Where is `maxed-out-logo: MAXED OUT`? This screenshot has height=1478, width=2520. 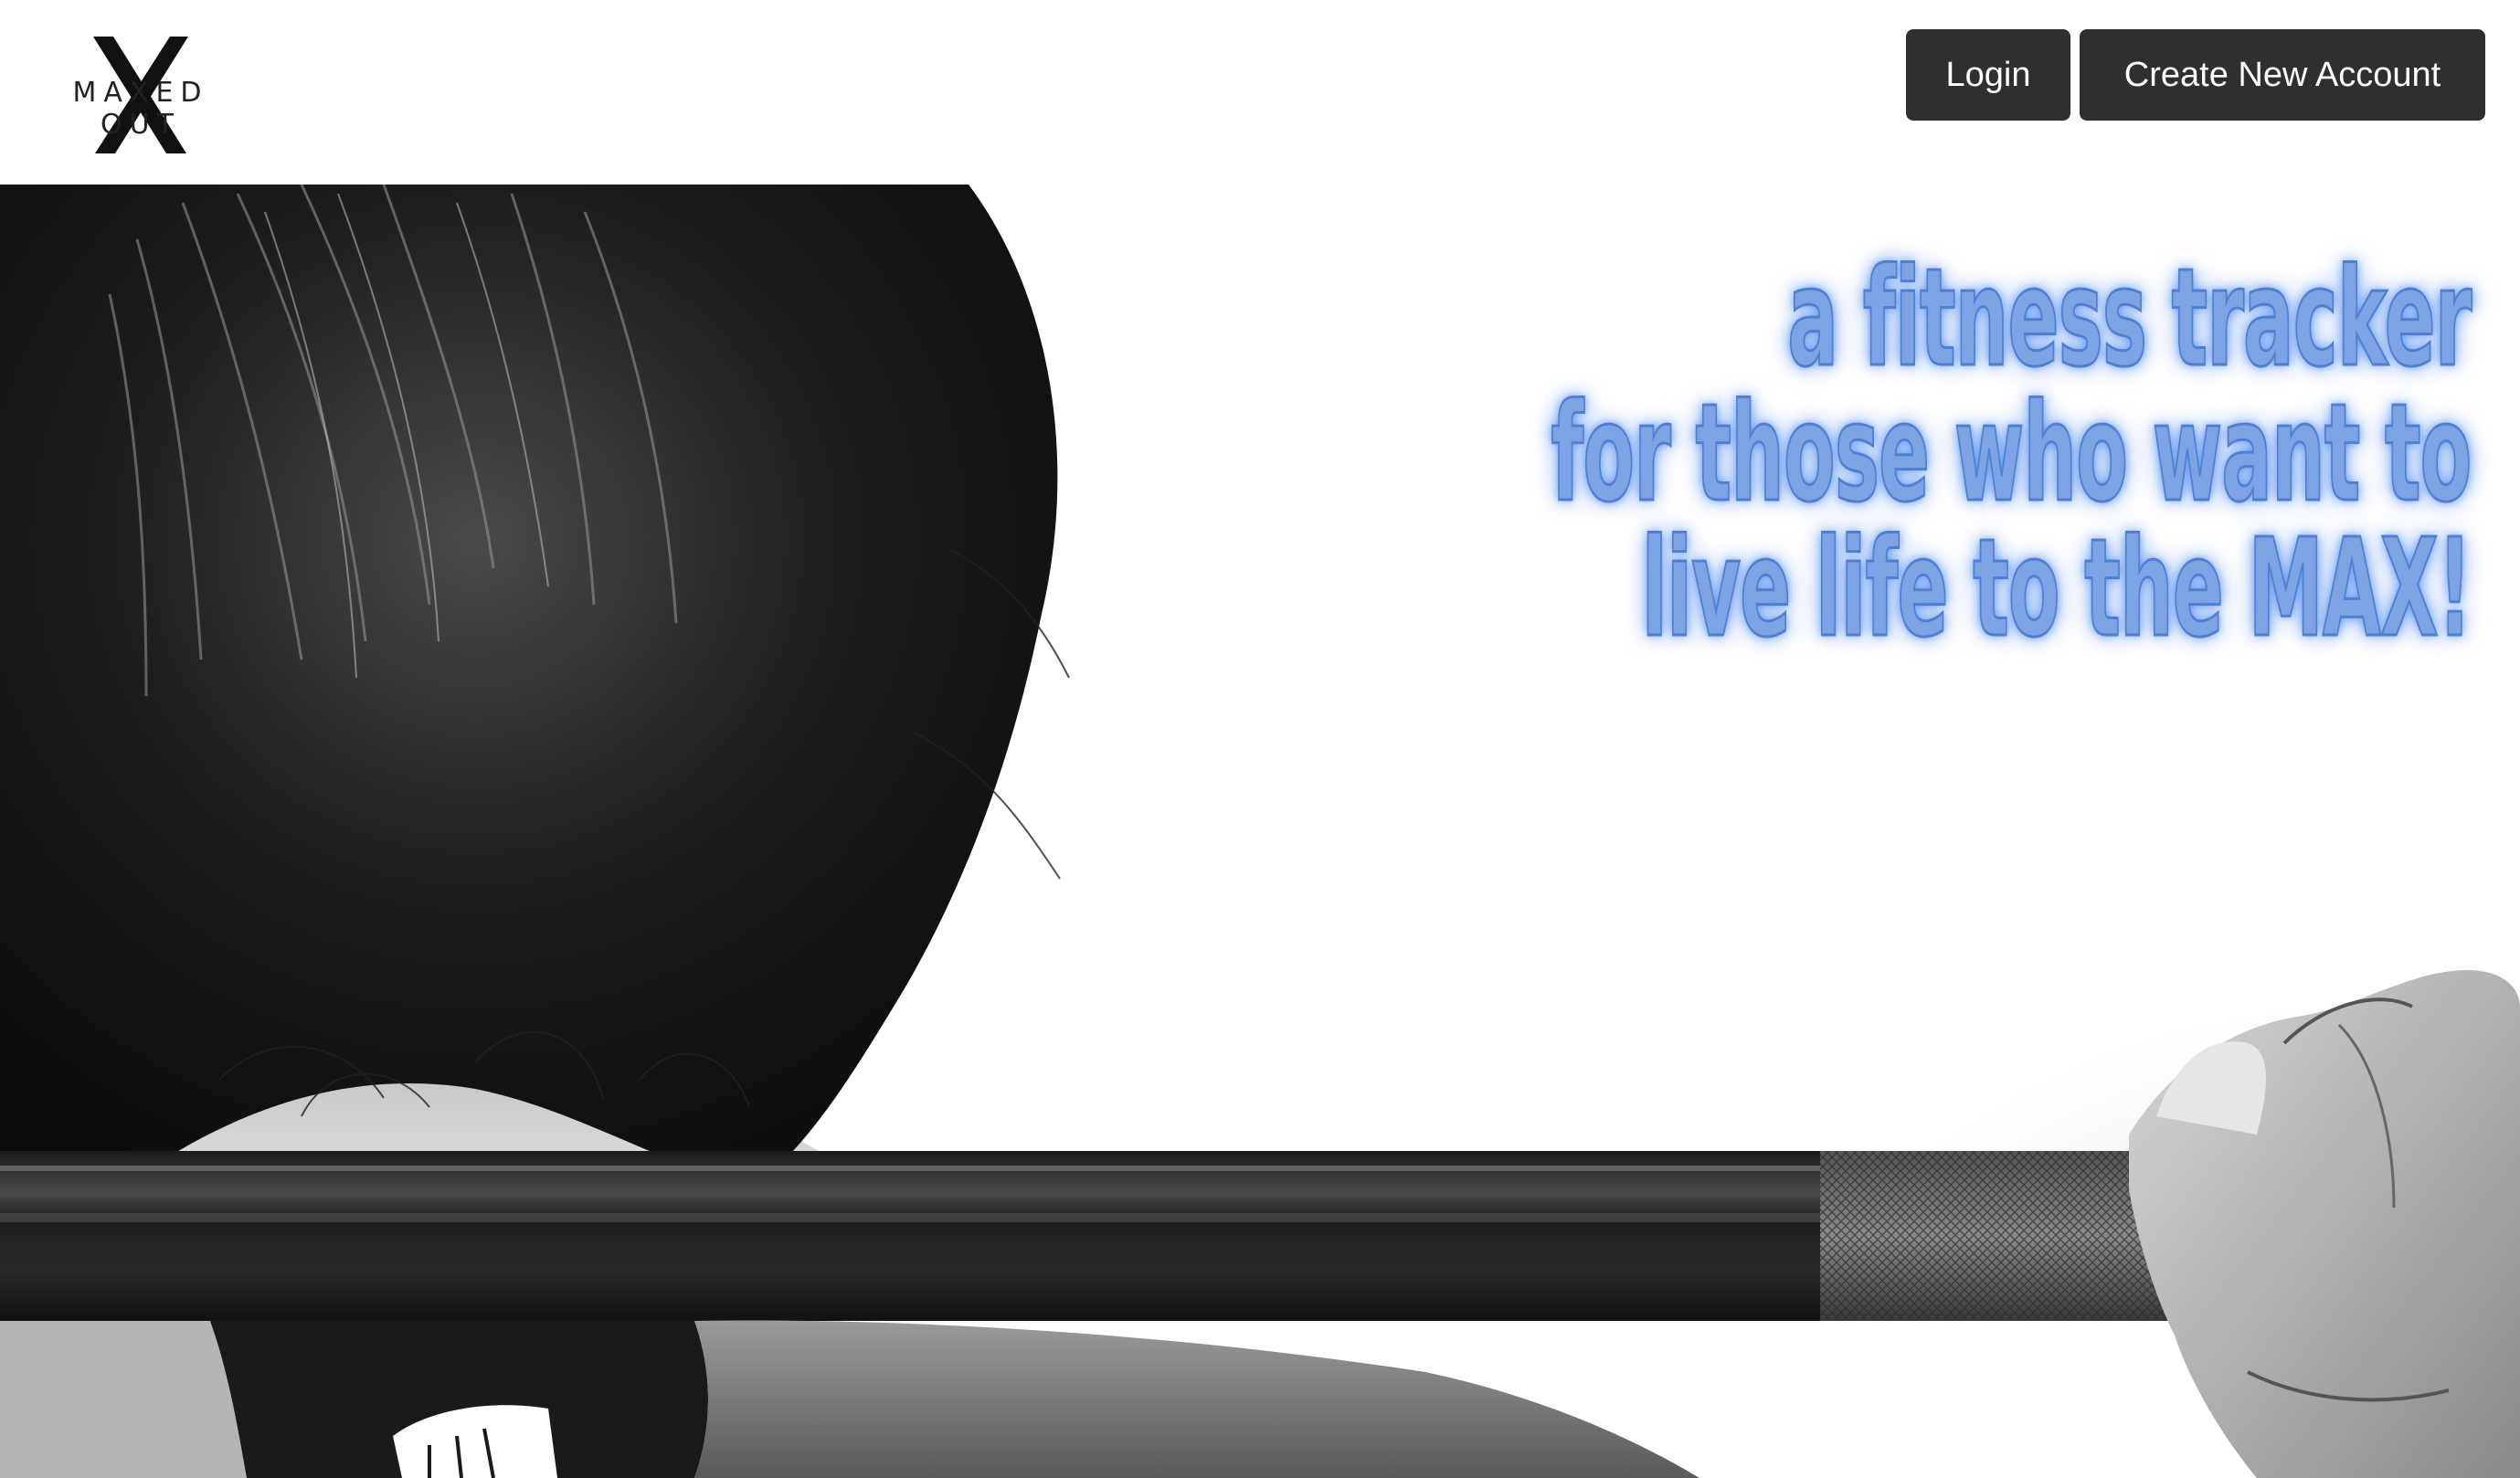
maxed-out-logo: MAXED OUT is located at coordinates (140, 95).